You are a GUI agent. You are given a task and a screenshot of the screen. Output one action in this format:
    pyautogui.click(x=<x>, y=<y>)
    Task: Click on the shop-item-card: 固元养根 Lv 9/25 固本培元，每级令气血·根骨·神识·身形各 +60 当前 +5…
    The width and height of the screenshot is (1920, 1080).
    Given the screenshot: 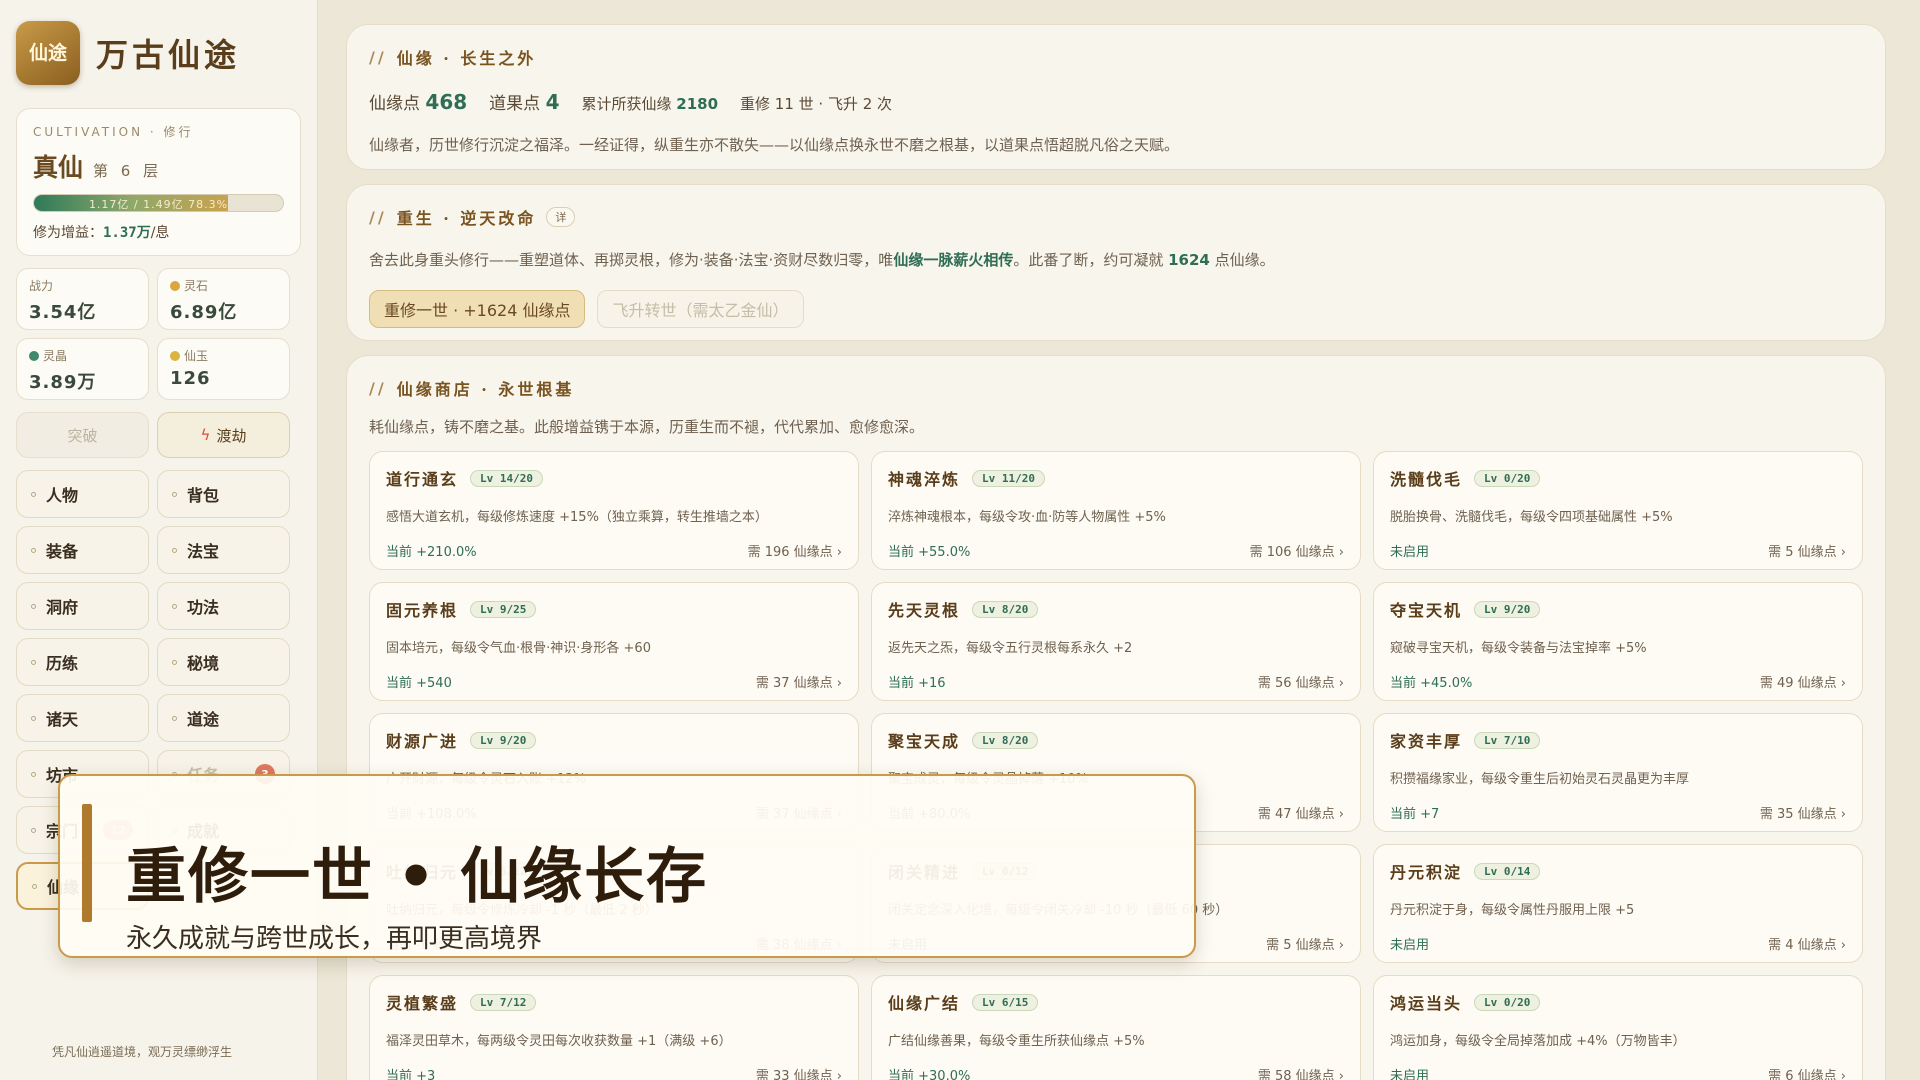 What is the action you would take?
    pyautogui.click(x=614, y=641)
    